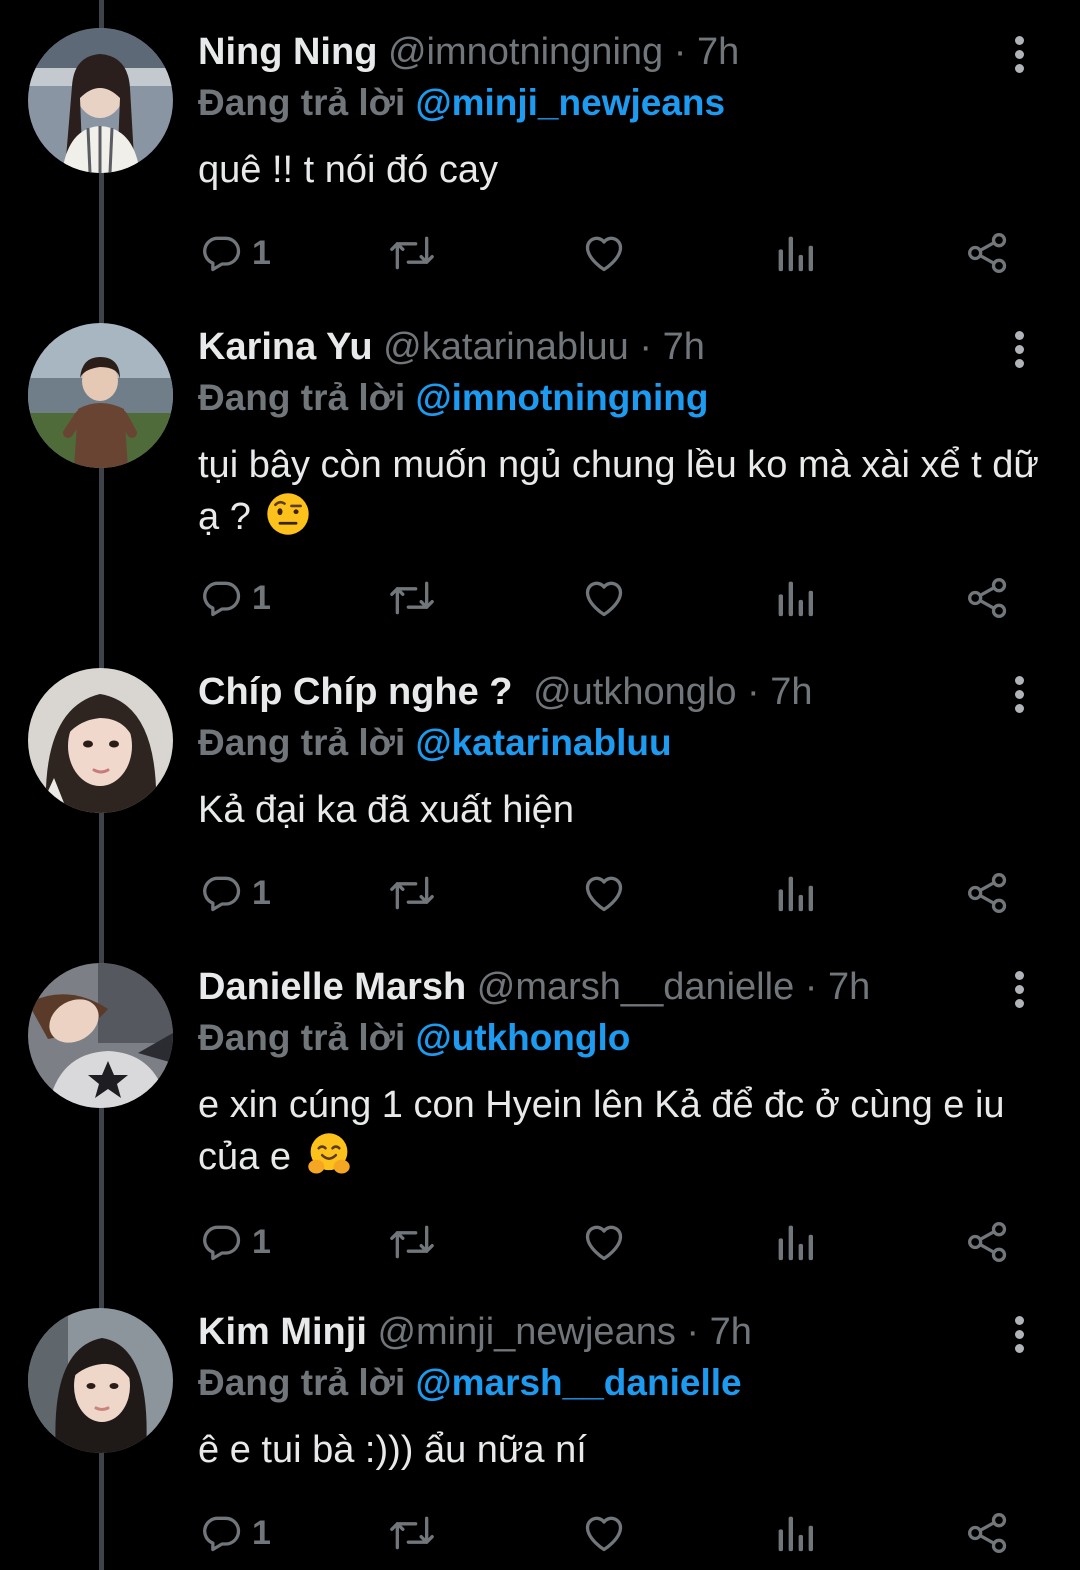 The image size is (1080, 1570). Describe the element at coordinates (623, 1450) in the screenshot. I see `tweet-text: ê e tui bà :))) ẩu nữa ní` at that location.